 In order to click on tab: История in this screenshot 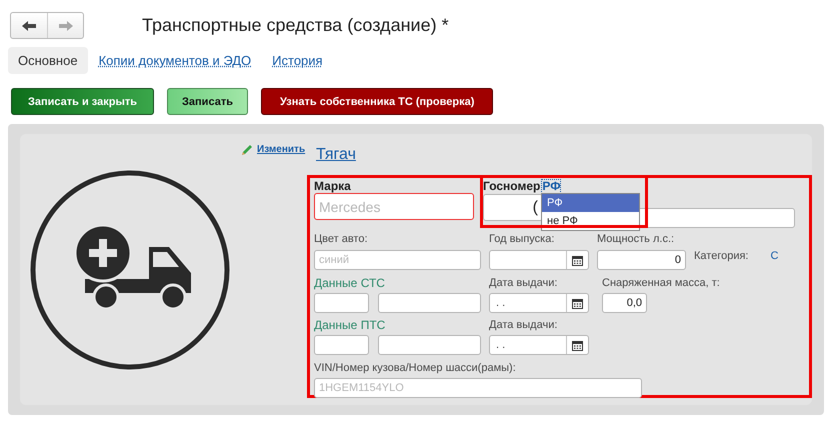, I will do `click(297, 60)`.